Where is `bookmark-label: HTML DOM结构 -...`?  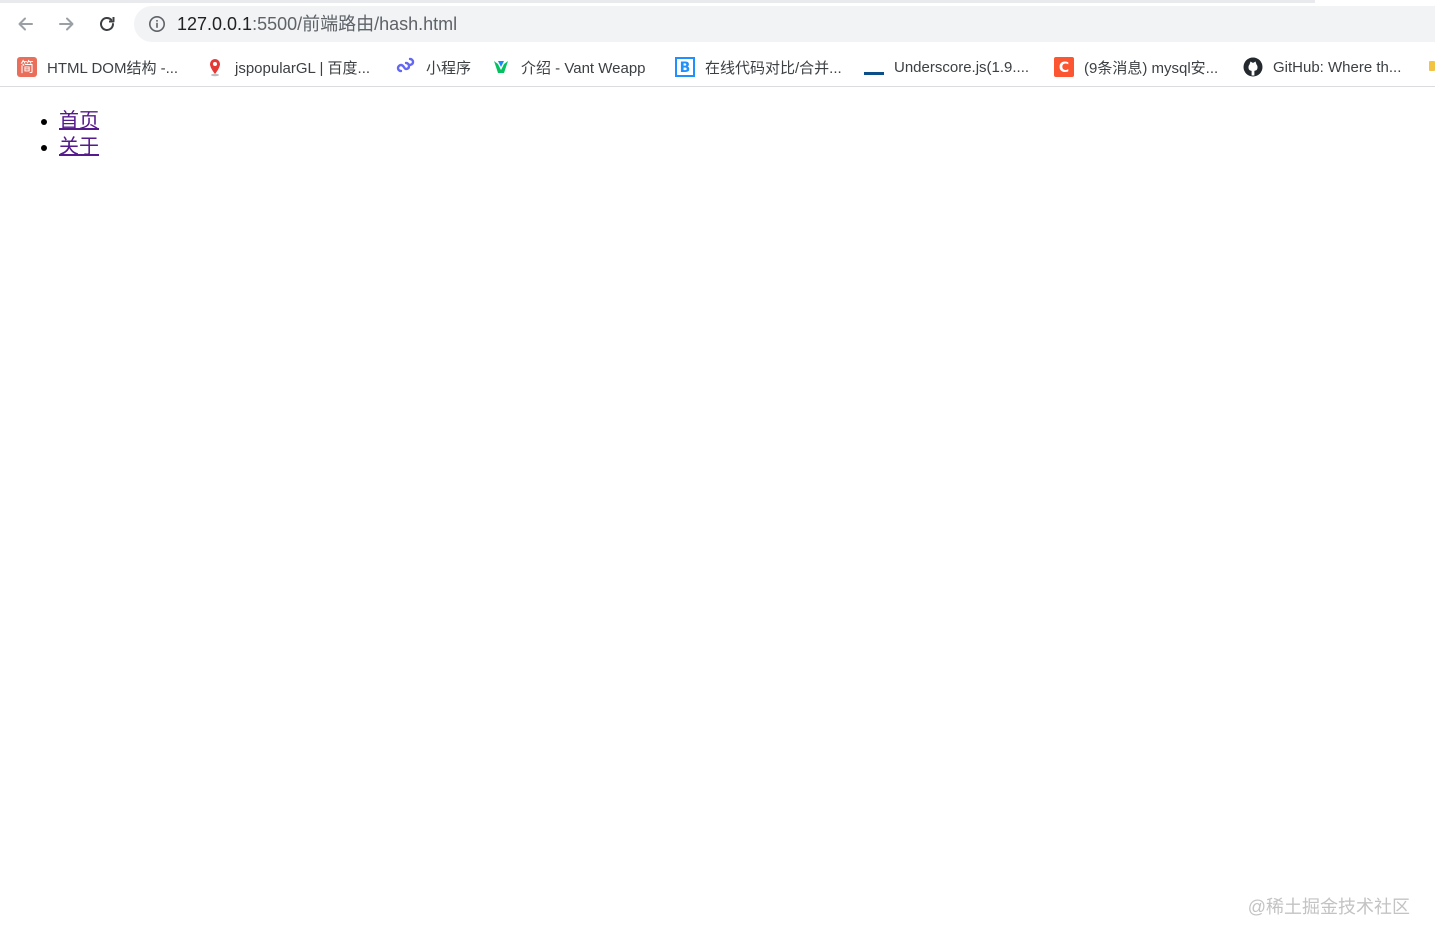 bookmark-label: HTML DOM结构 -... is located at coordinates (113, 68).